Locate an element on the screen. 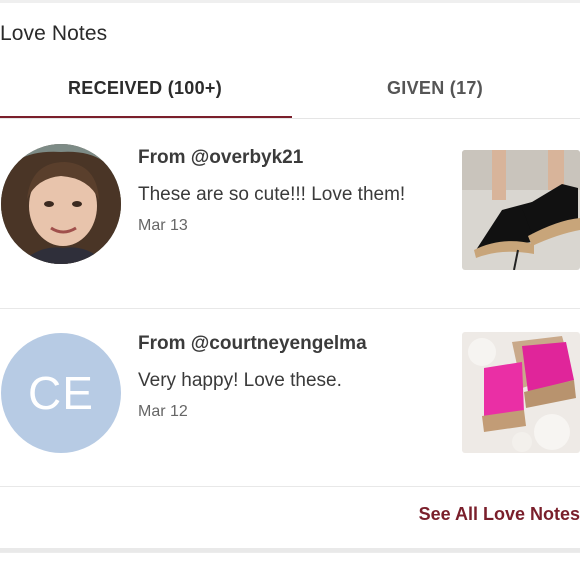 This screenshot has width=580, height=581. note-author: From @overbyk21 is located at coordinates (293, 158).